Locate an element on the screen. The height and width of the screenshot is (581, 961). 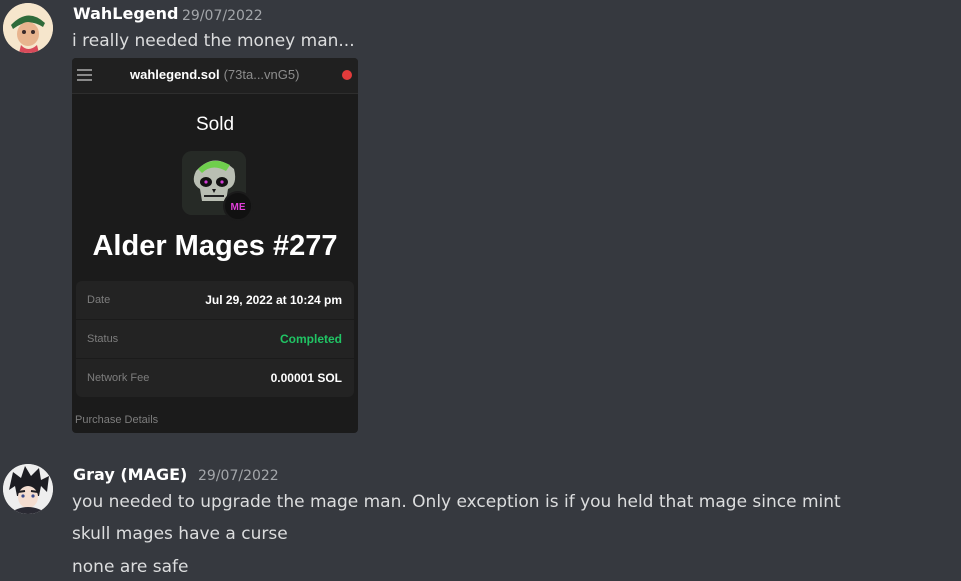
author-name: Gray (MAGE) is located at coordinates (130, 474).